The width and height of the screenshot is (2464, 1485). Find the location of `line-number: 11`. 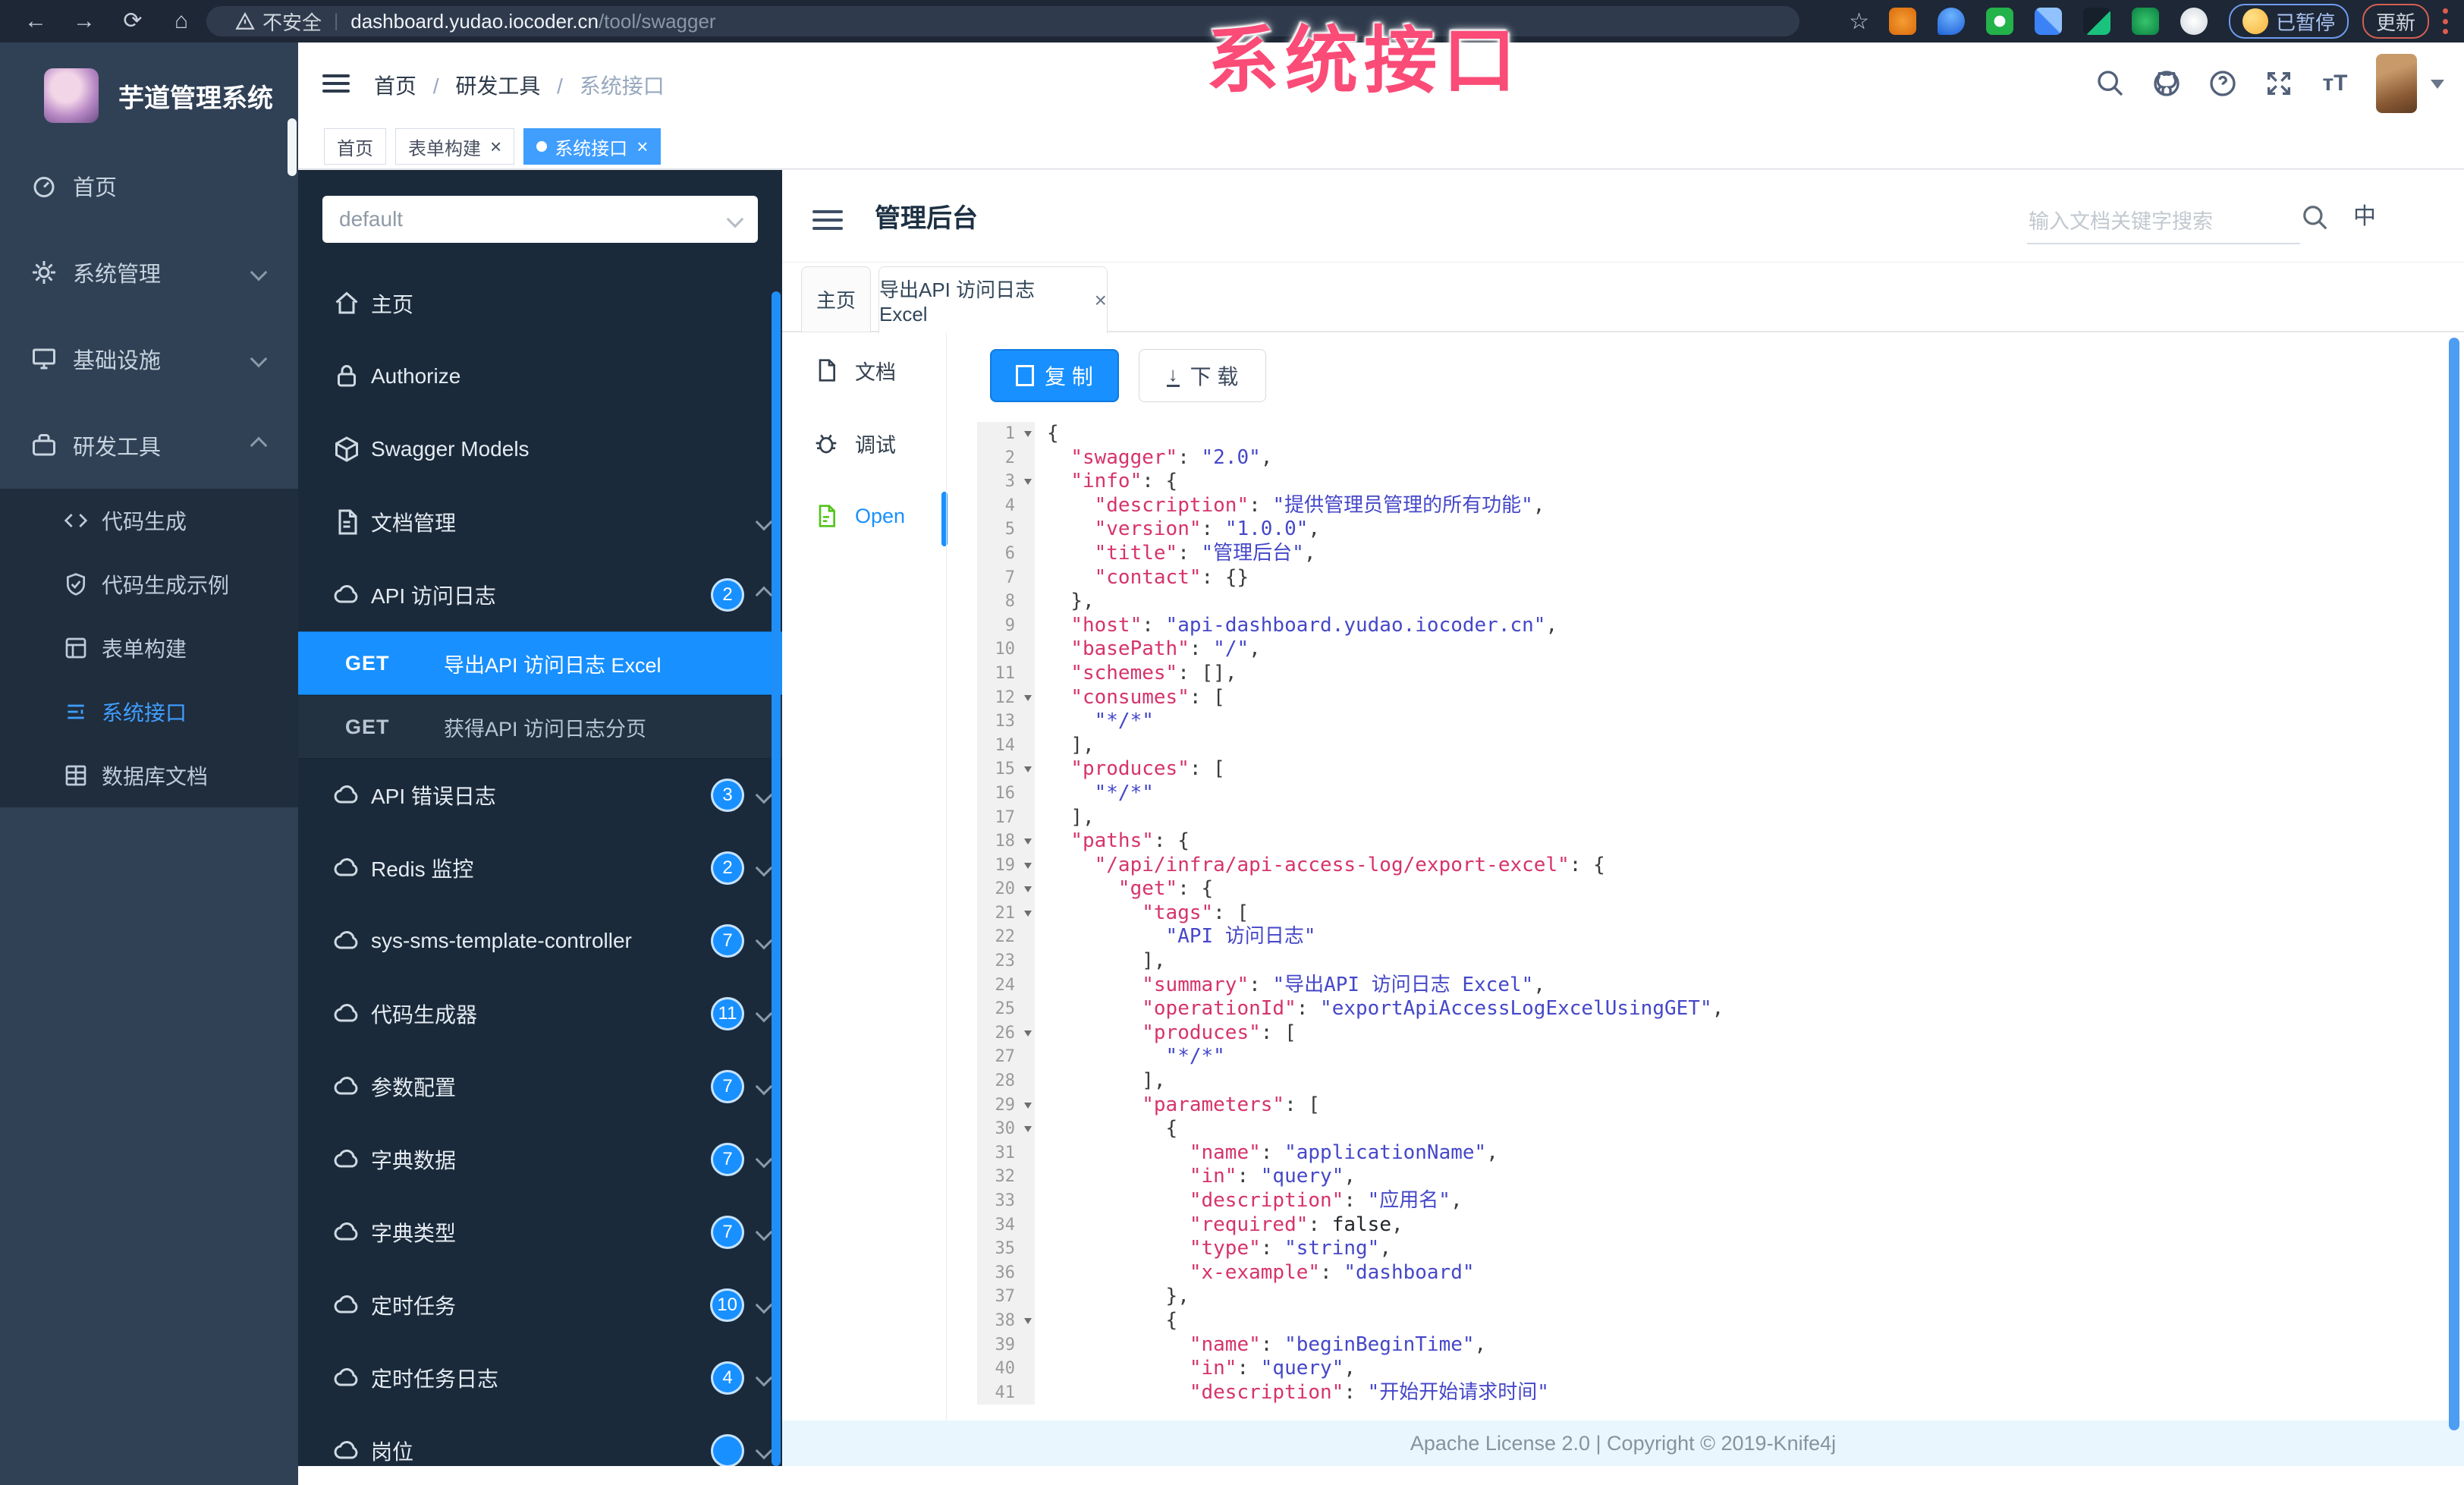

line-number: 11 is located at coordinates (1006, 673).